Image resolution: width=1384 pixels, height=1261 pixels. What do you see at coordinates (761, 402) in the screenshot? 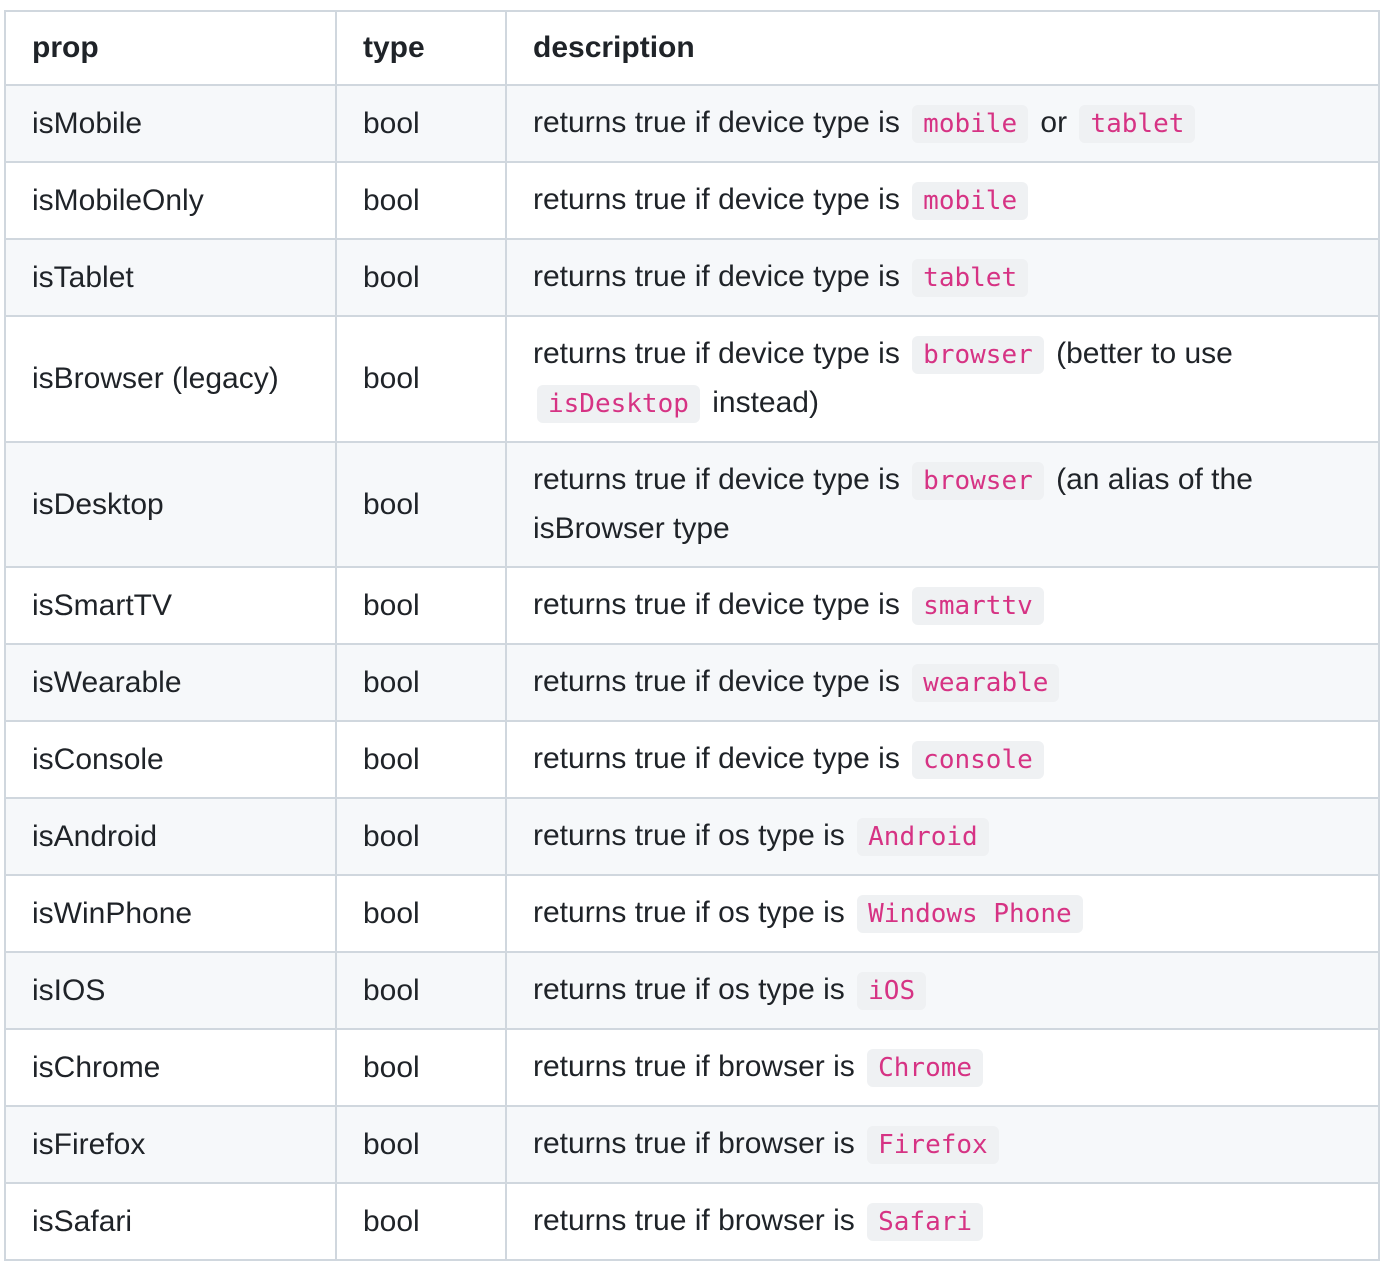
I see `description-text: instead)` at bounding box center [761, 402].